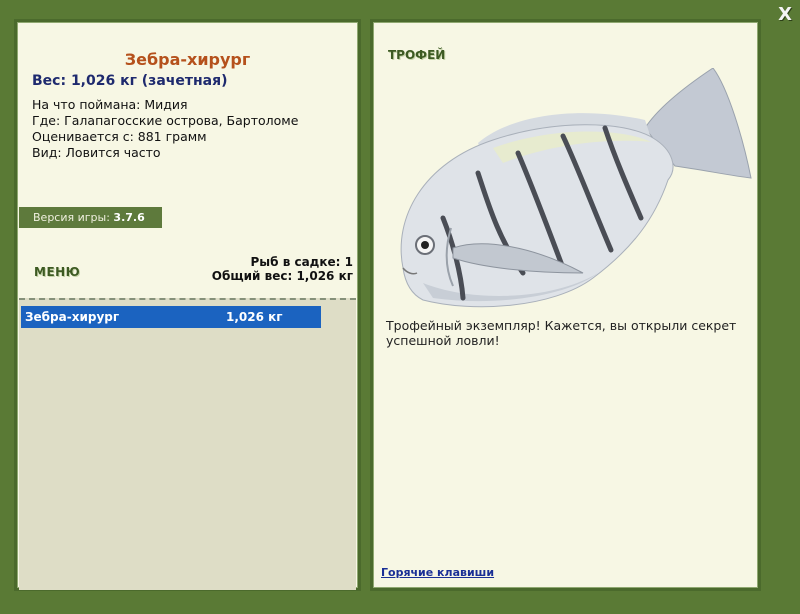 The height and width of the screenshot is (614, 800). Describe the element at coordinates (171, 317) in the screenshot. I see `list-item: Зебра-хирург 1,026 кг` at that location.